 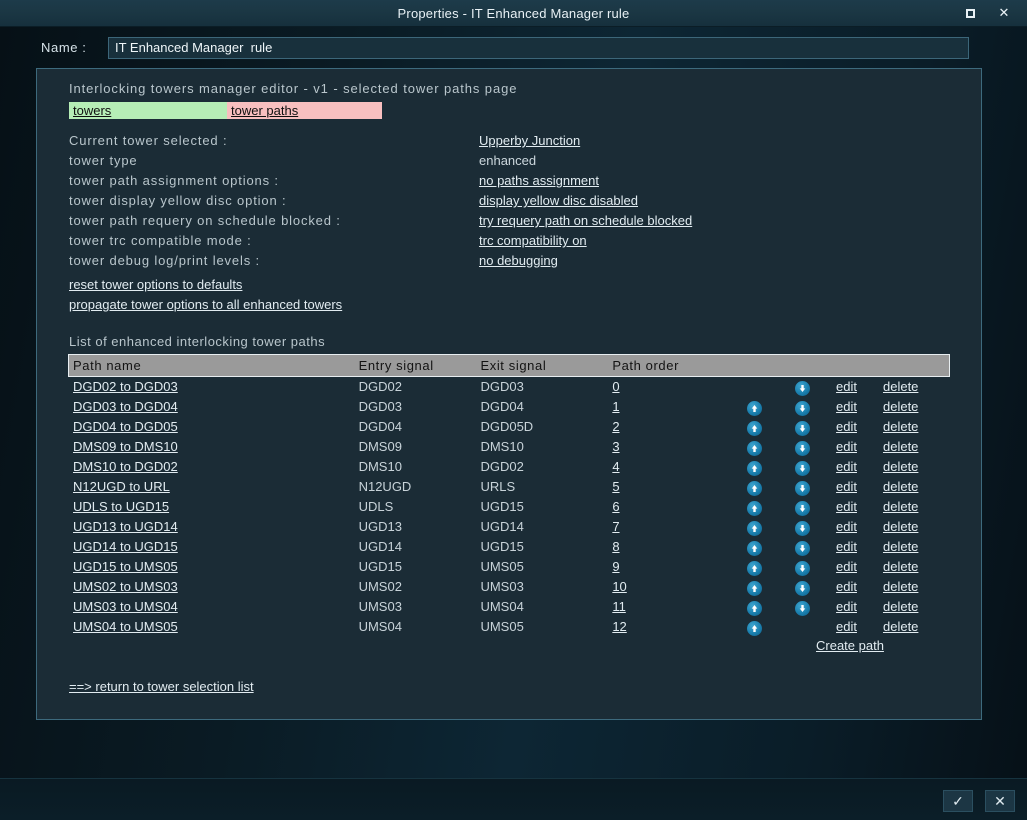 What do you see at coordinates (533, 243) in the screenshot?
I see `info-value-trc-mode: trc compatibility on` at bounding box center [533, 243].